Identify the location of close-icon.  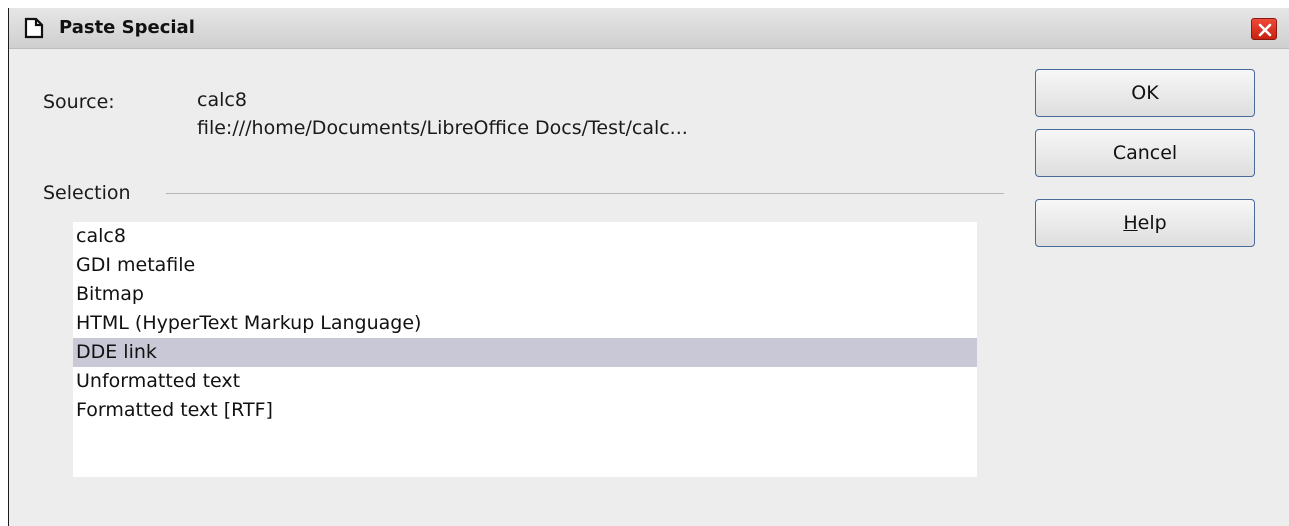
(1265, 30).